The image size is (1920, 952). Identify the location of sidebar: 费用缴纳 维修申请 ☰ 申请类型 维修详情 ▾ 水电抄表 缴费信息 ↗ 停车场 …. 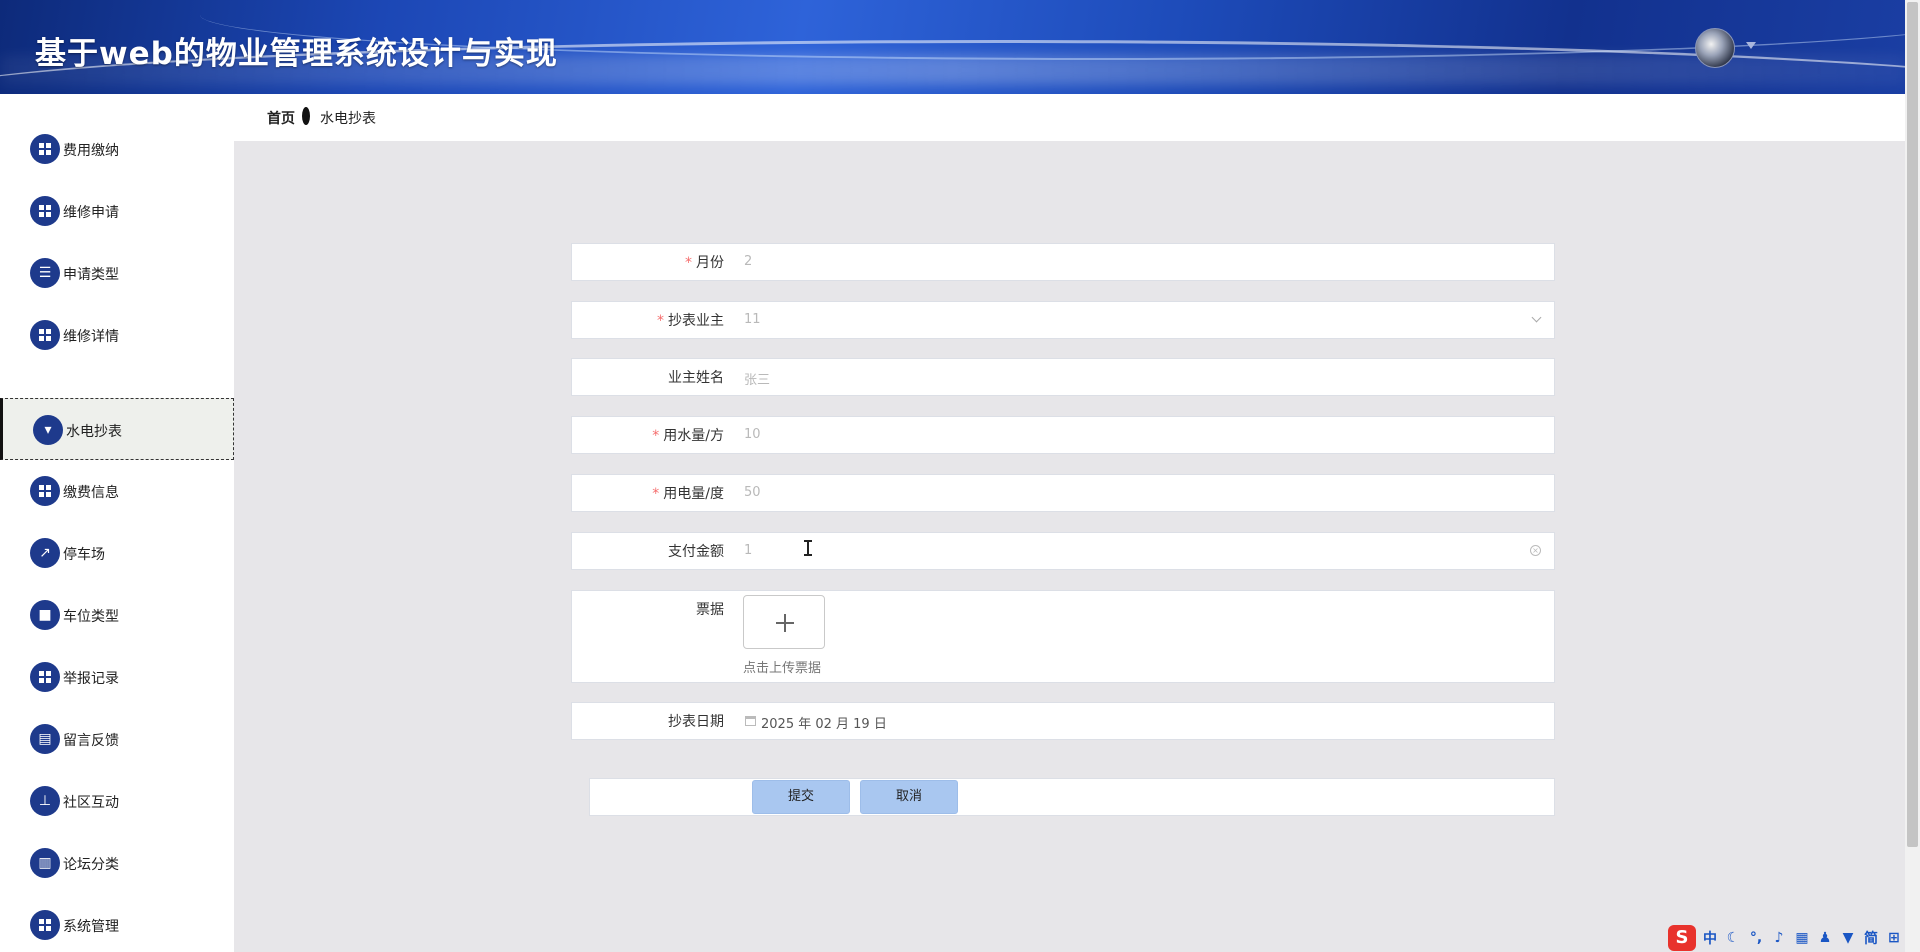
(117, 523).